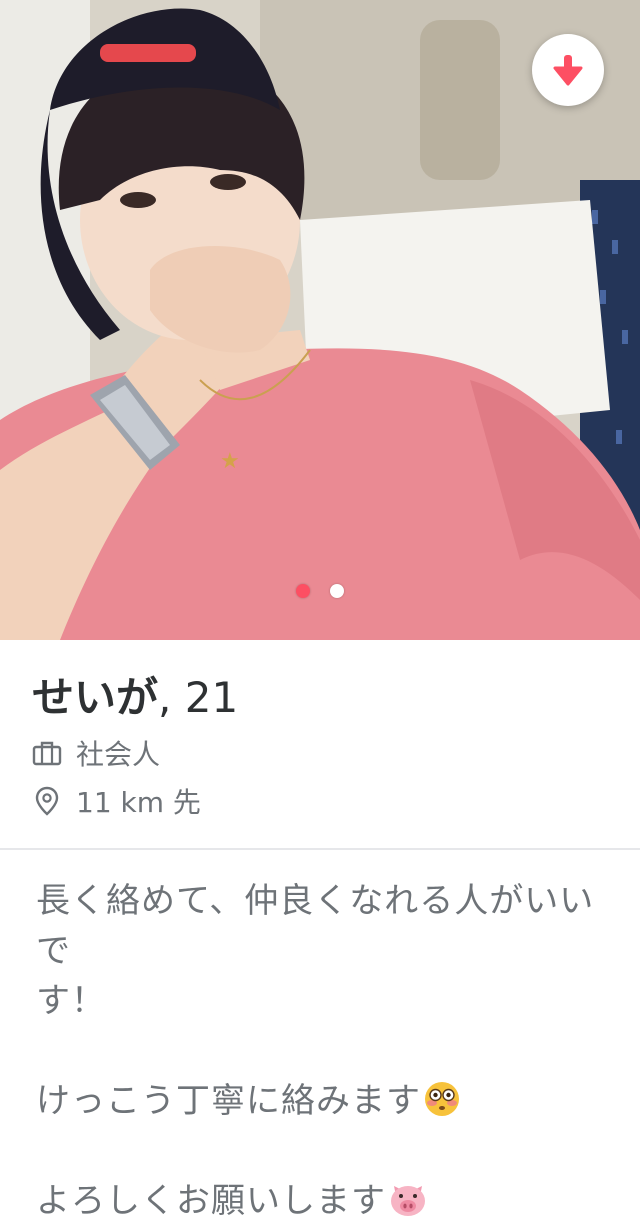 Image resolution: width=640 pixels, height=1226 pixels. What do you see at coordinates (320, 591) in the screenshot?
I see `photo-pagination` at bounding box center [320, 591].